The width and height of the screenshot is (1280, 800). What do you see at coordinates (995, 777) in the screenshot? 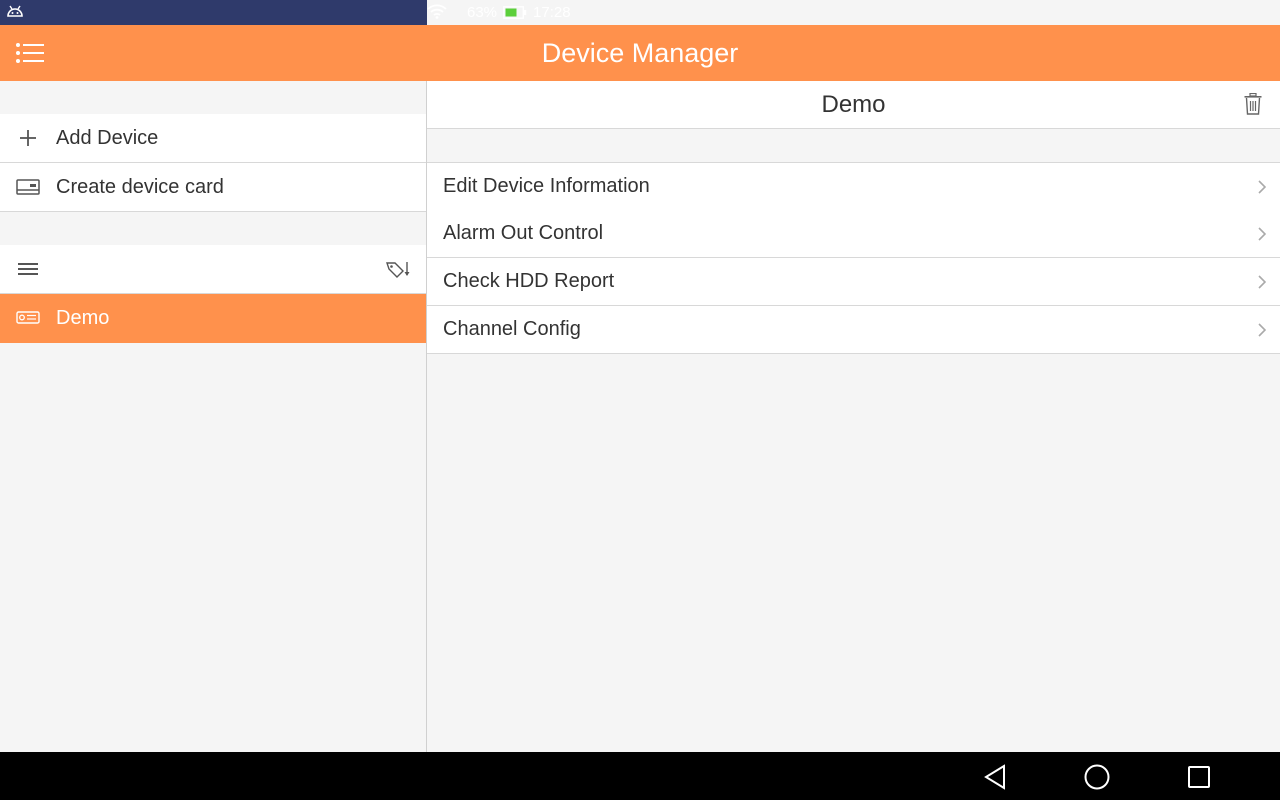
I see `back-icon` at bounding box center [995, 777].